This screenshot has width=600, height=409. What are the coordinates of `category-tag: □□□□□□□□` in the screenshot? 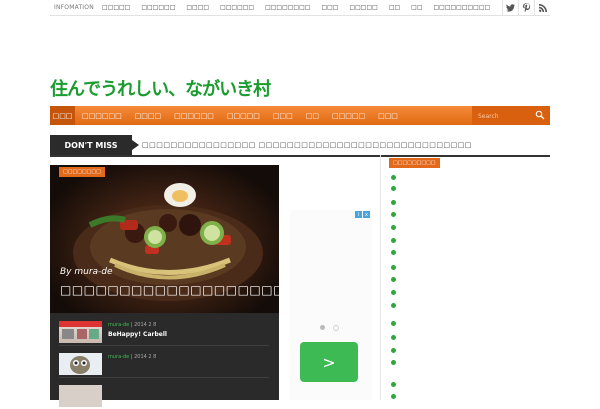 It's located at (82, 172).